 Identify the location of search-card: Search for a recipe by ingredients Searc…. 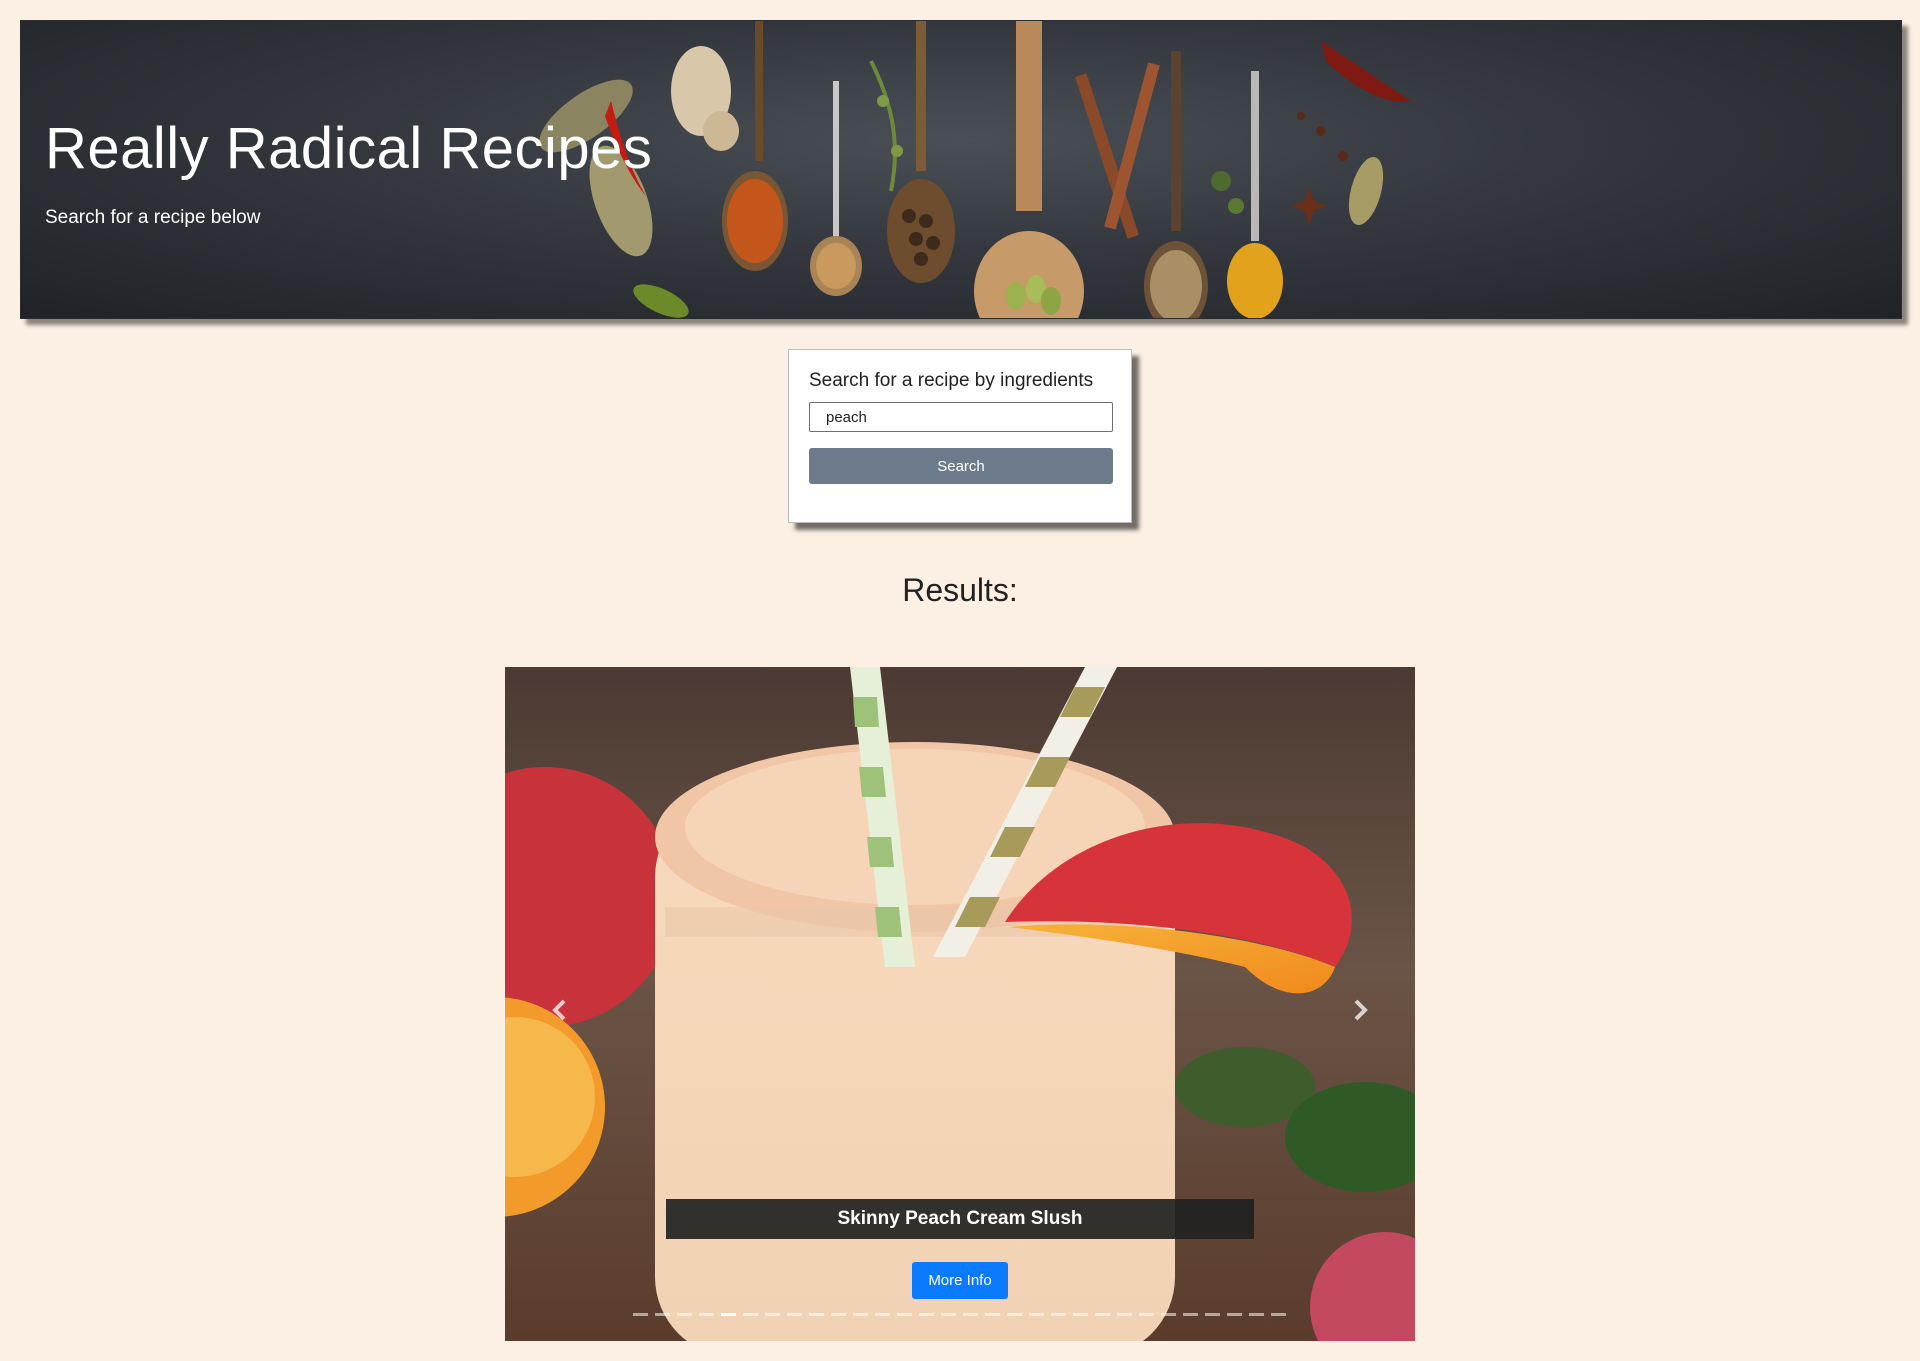
(960, 436).